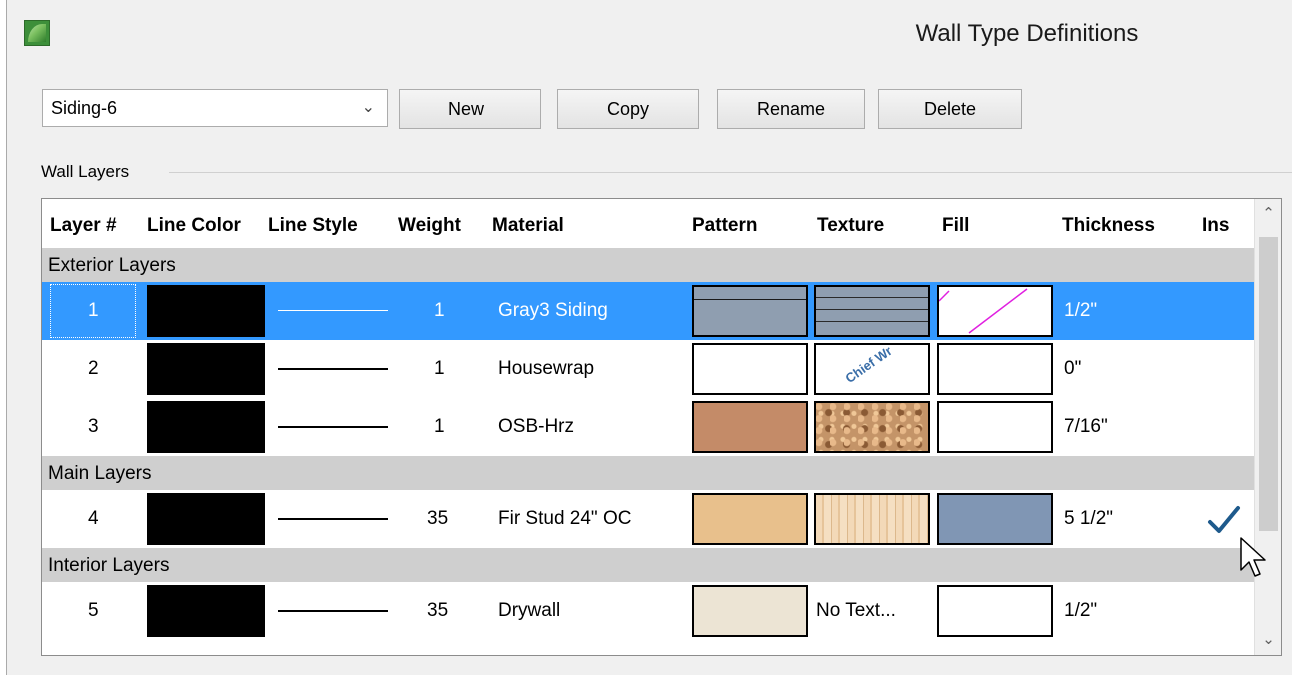  What do you see at coordinates (93, 310) in the screenshot?
I see `layer-number: 1` at bounding box center [93, 310].